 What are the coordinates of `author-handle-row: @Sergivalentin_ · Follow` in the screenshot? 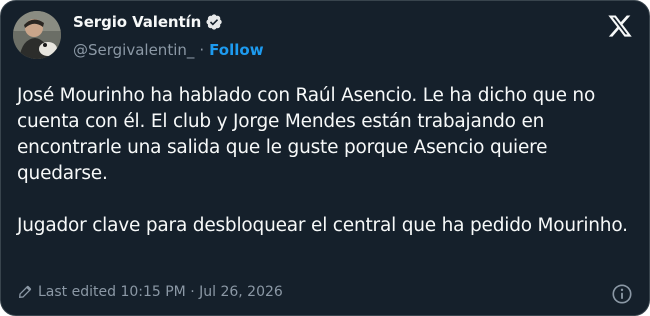 It's located at (168, 50).